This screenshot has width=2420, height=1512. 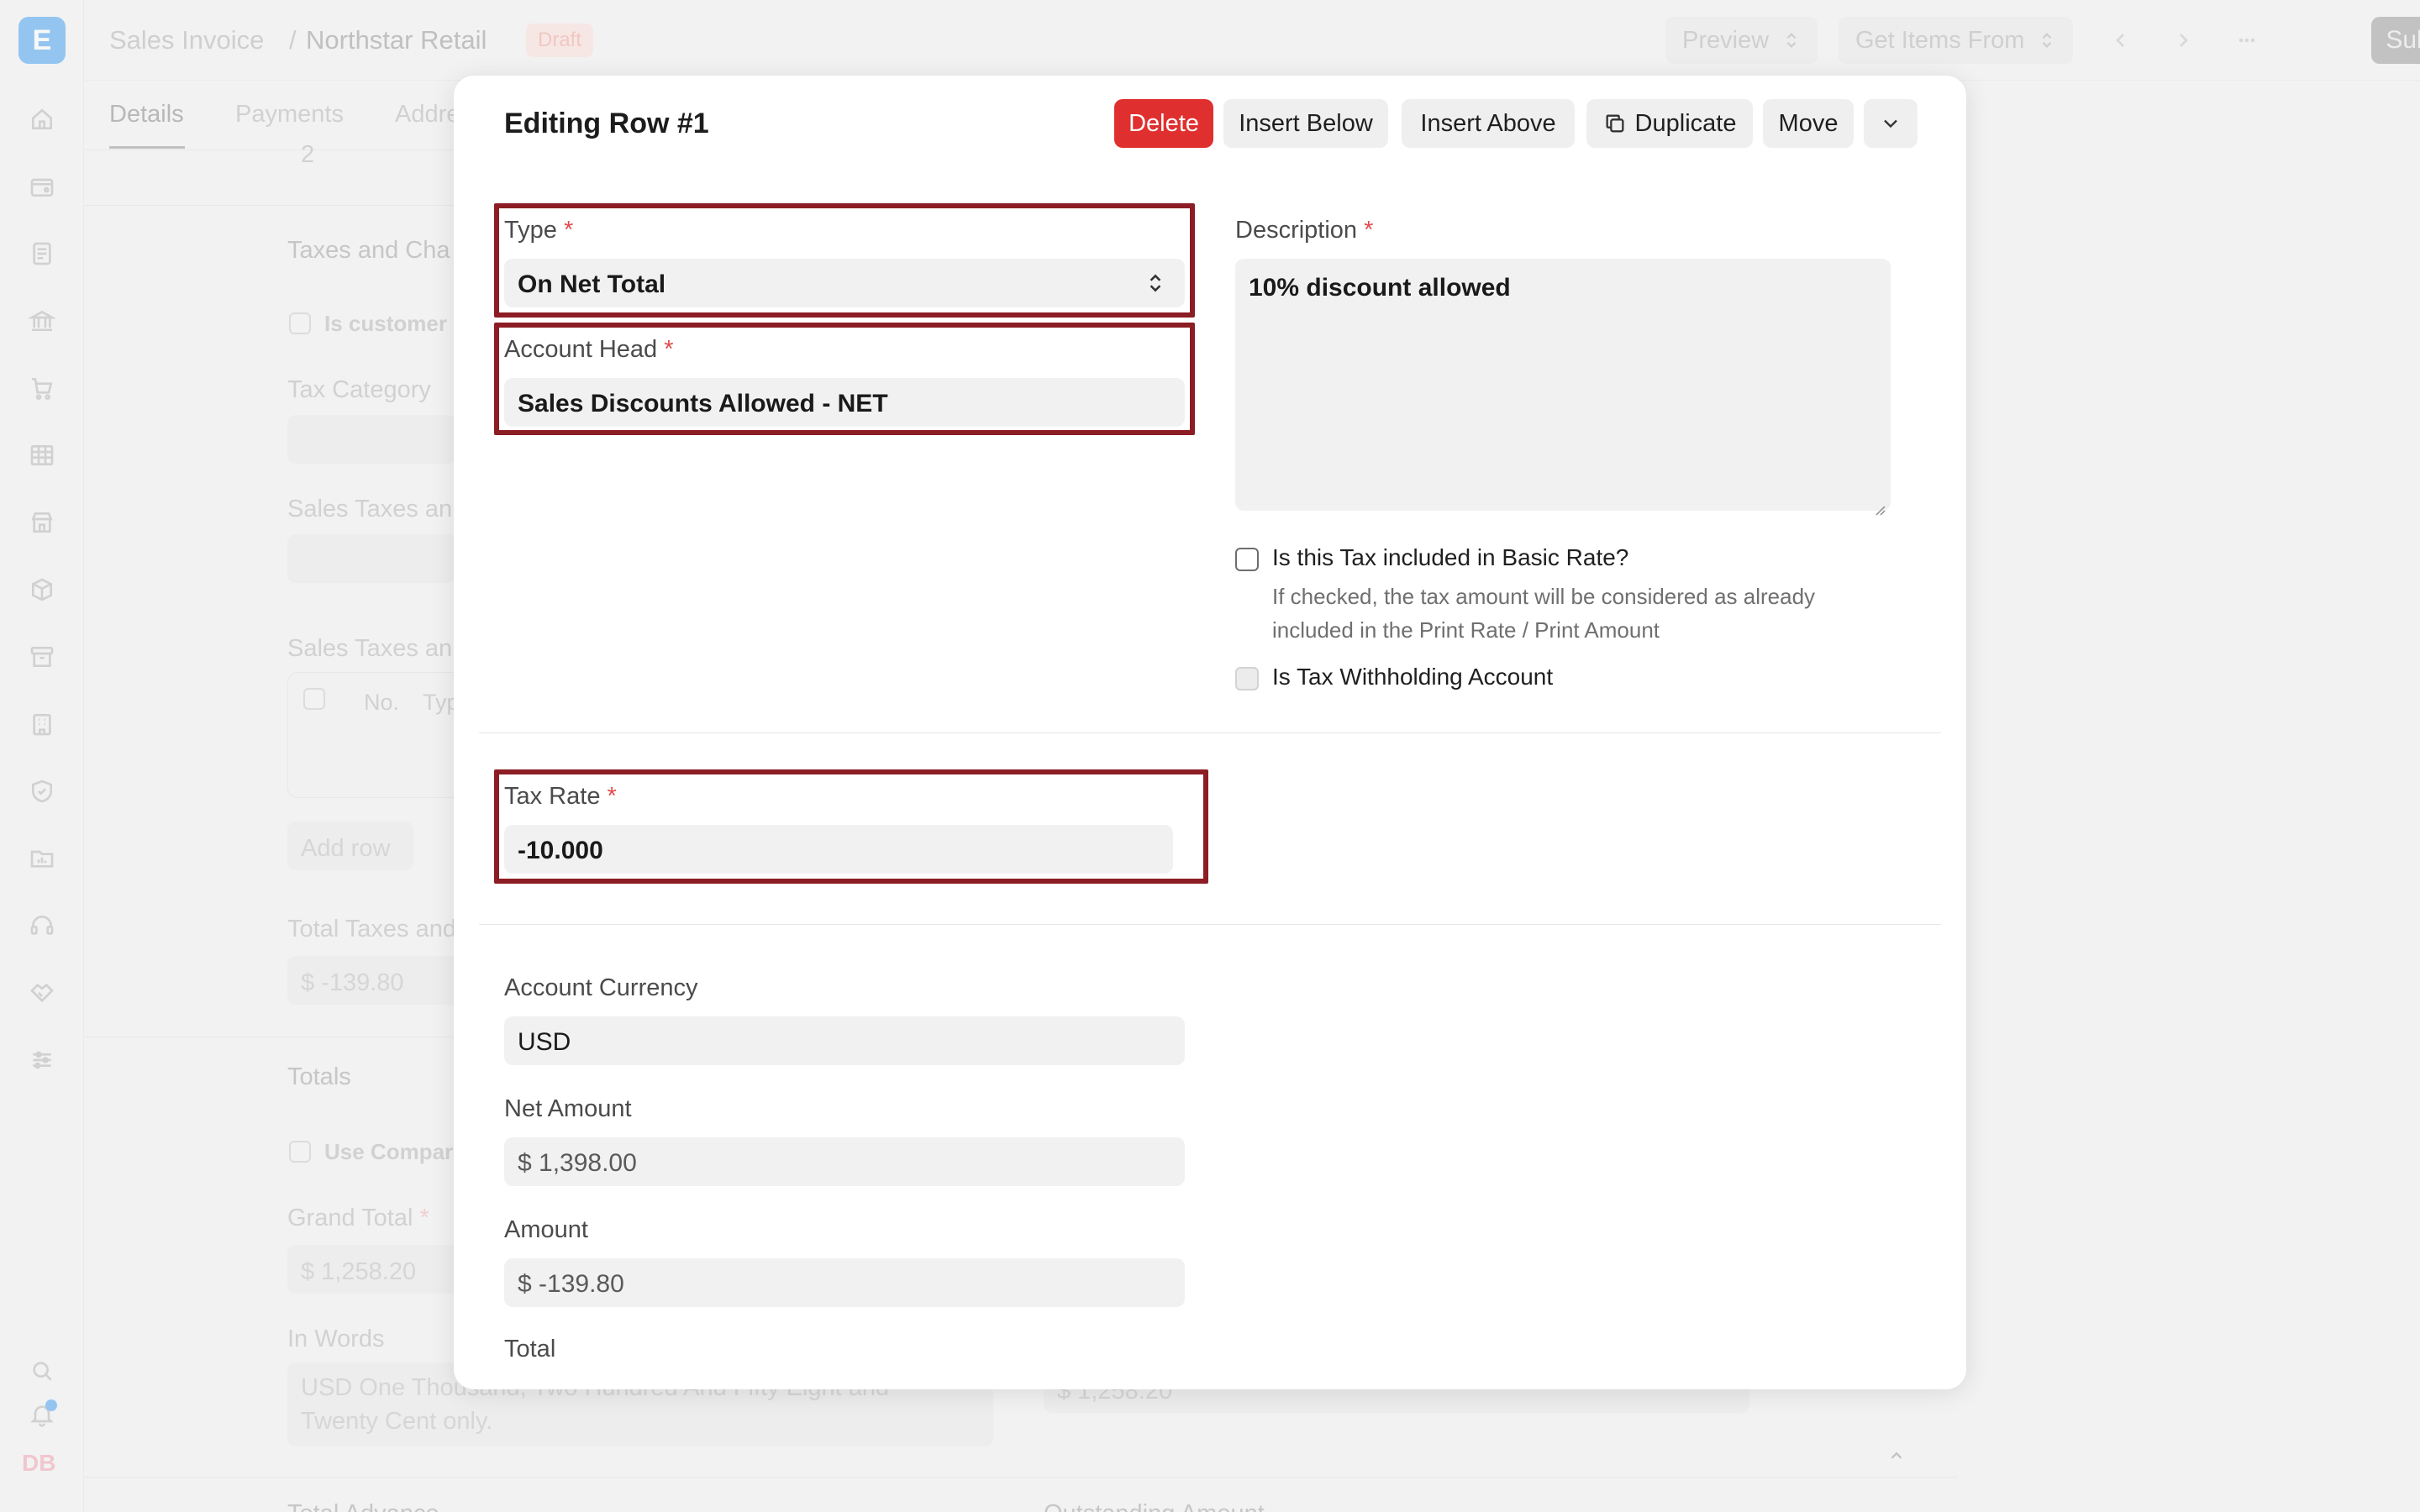 I want to click on chevron-down-icon, so click(x=1890, y=124).